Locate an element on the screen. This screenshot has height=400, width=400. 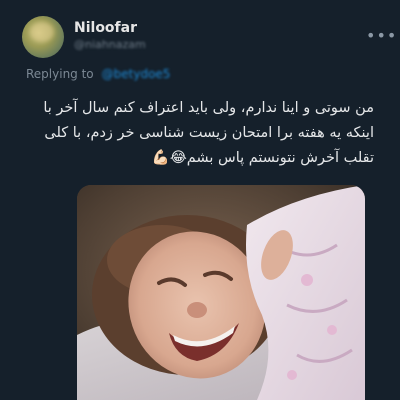
more-options-icon: ••• is located at coordinates (381, 35).